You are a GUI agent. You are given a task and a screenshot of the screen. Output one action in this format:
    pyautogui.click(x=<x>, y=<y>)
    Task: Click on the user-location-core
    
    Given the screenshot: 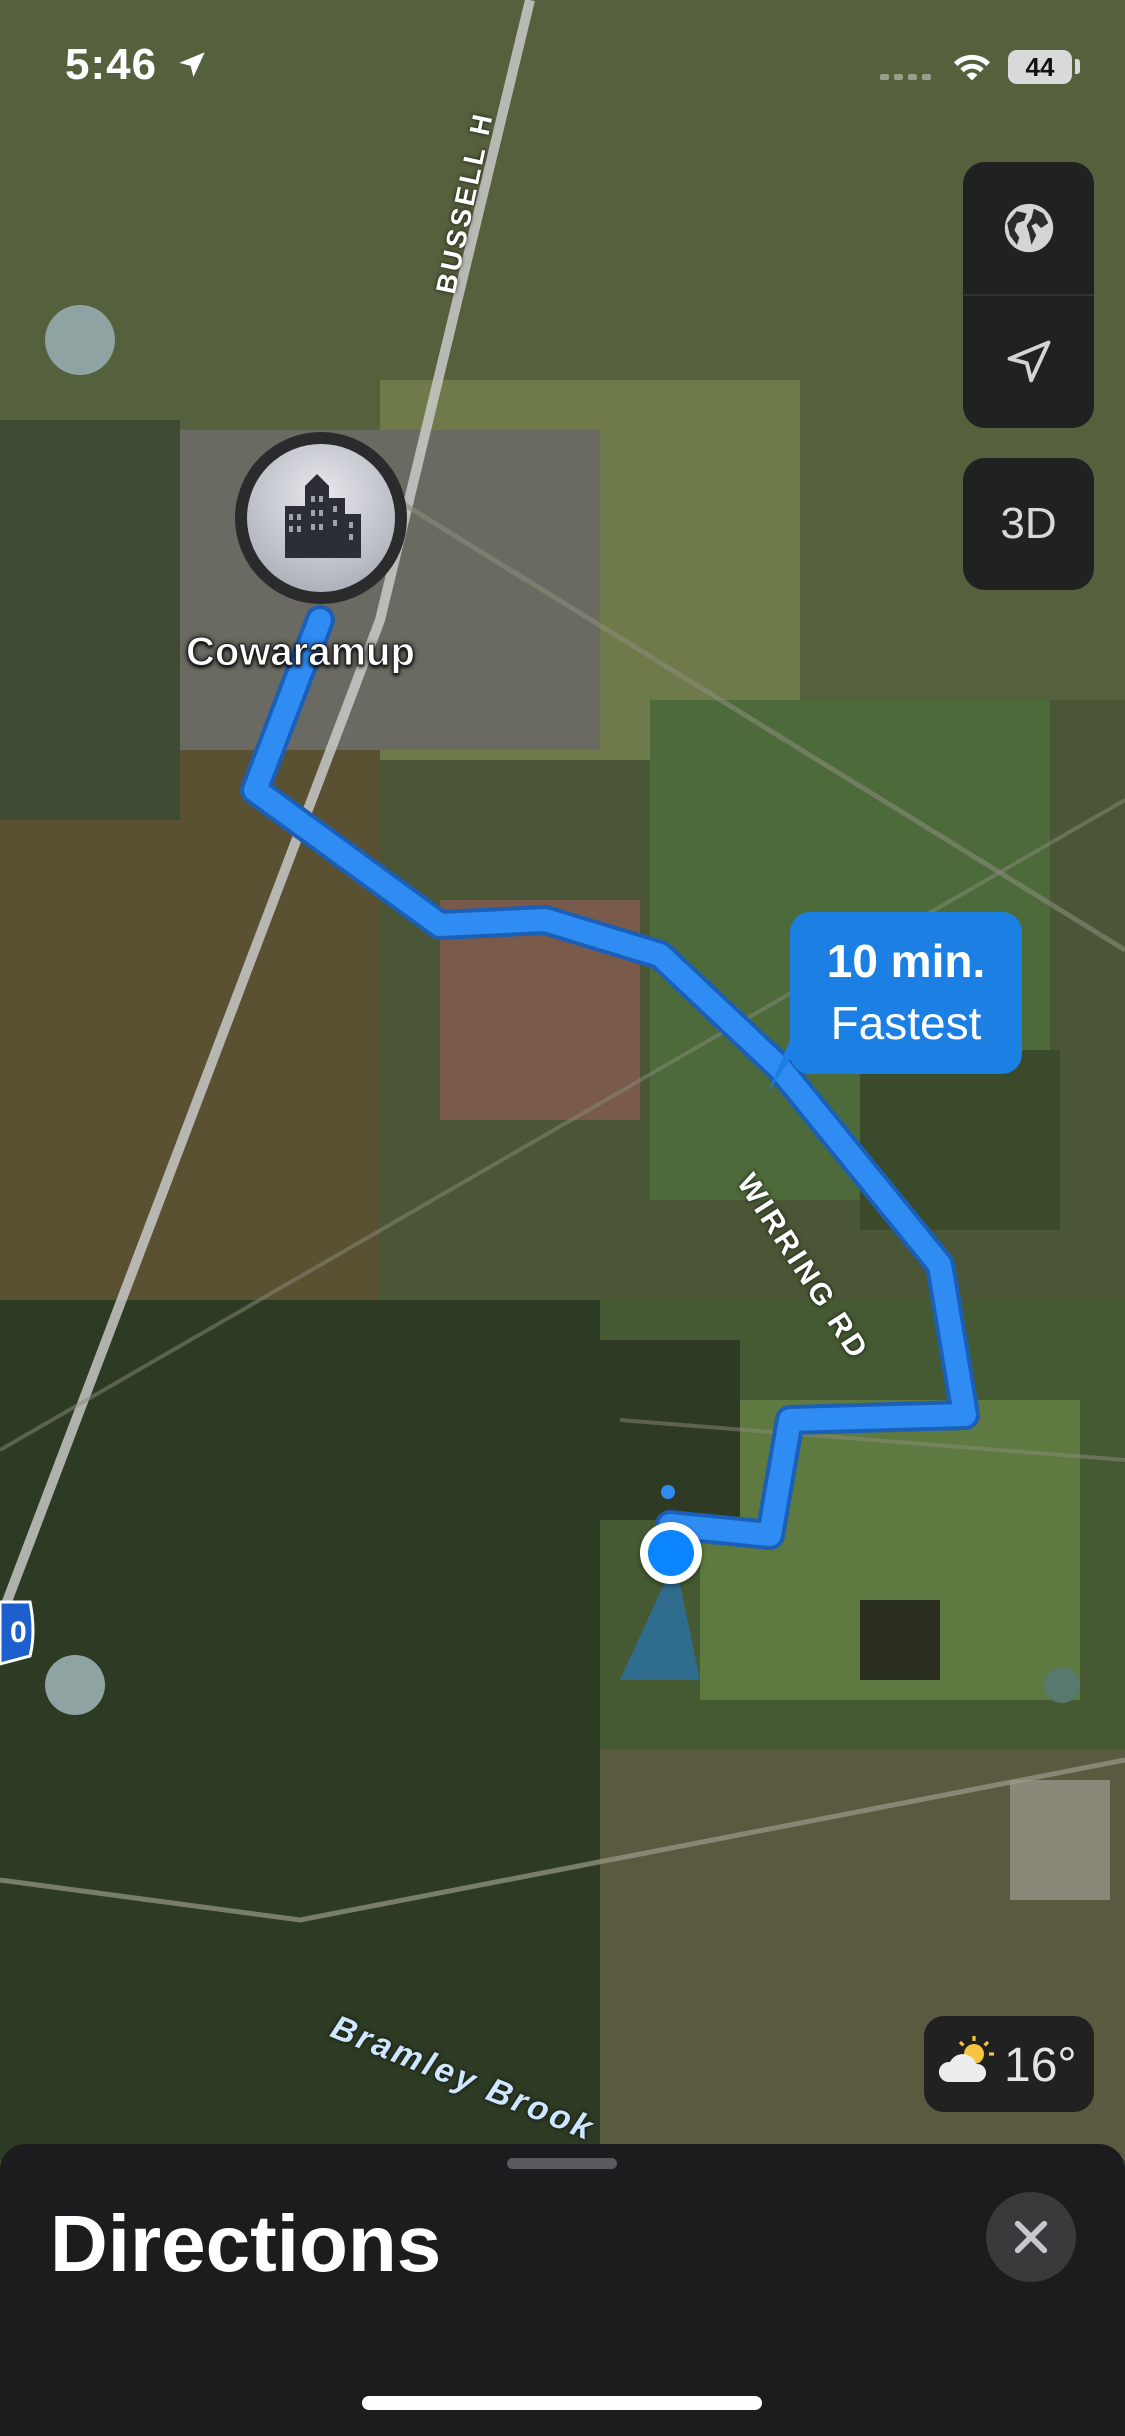 What is the action you would take?
    pyautogui.click(x=671, y=1553)
    